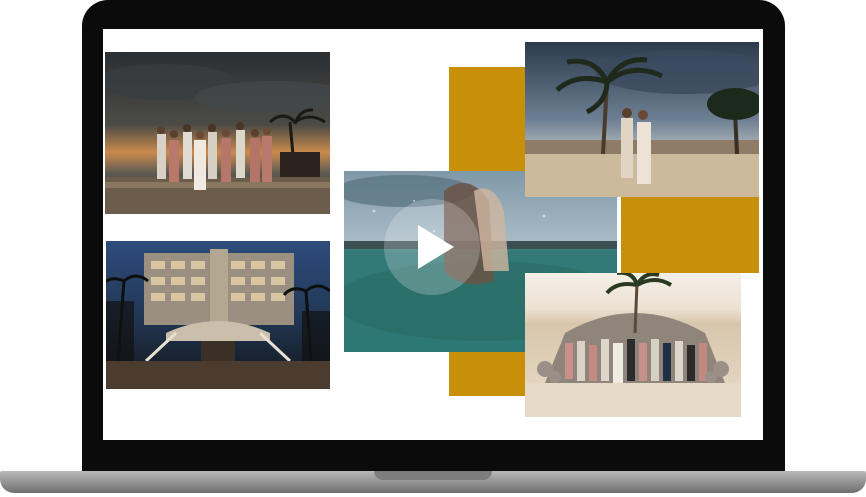 This screenshot has height=497, width=866. What do you see at coordinates (642, 119) in the screenshot?
I see `couple-palm-tree-photo` at bounding box center [642, 119].